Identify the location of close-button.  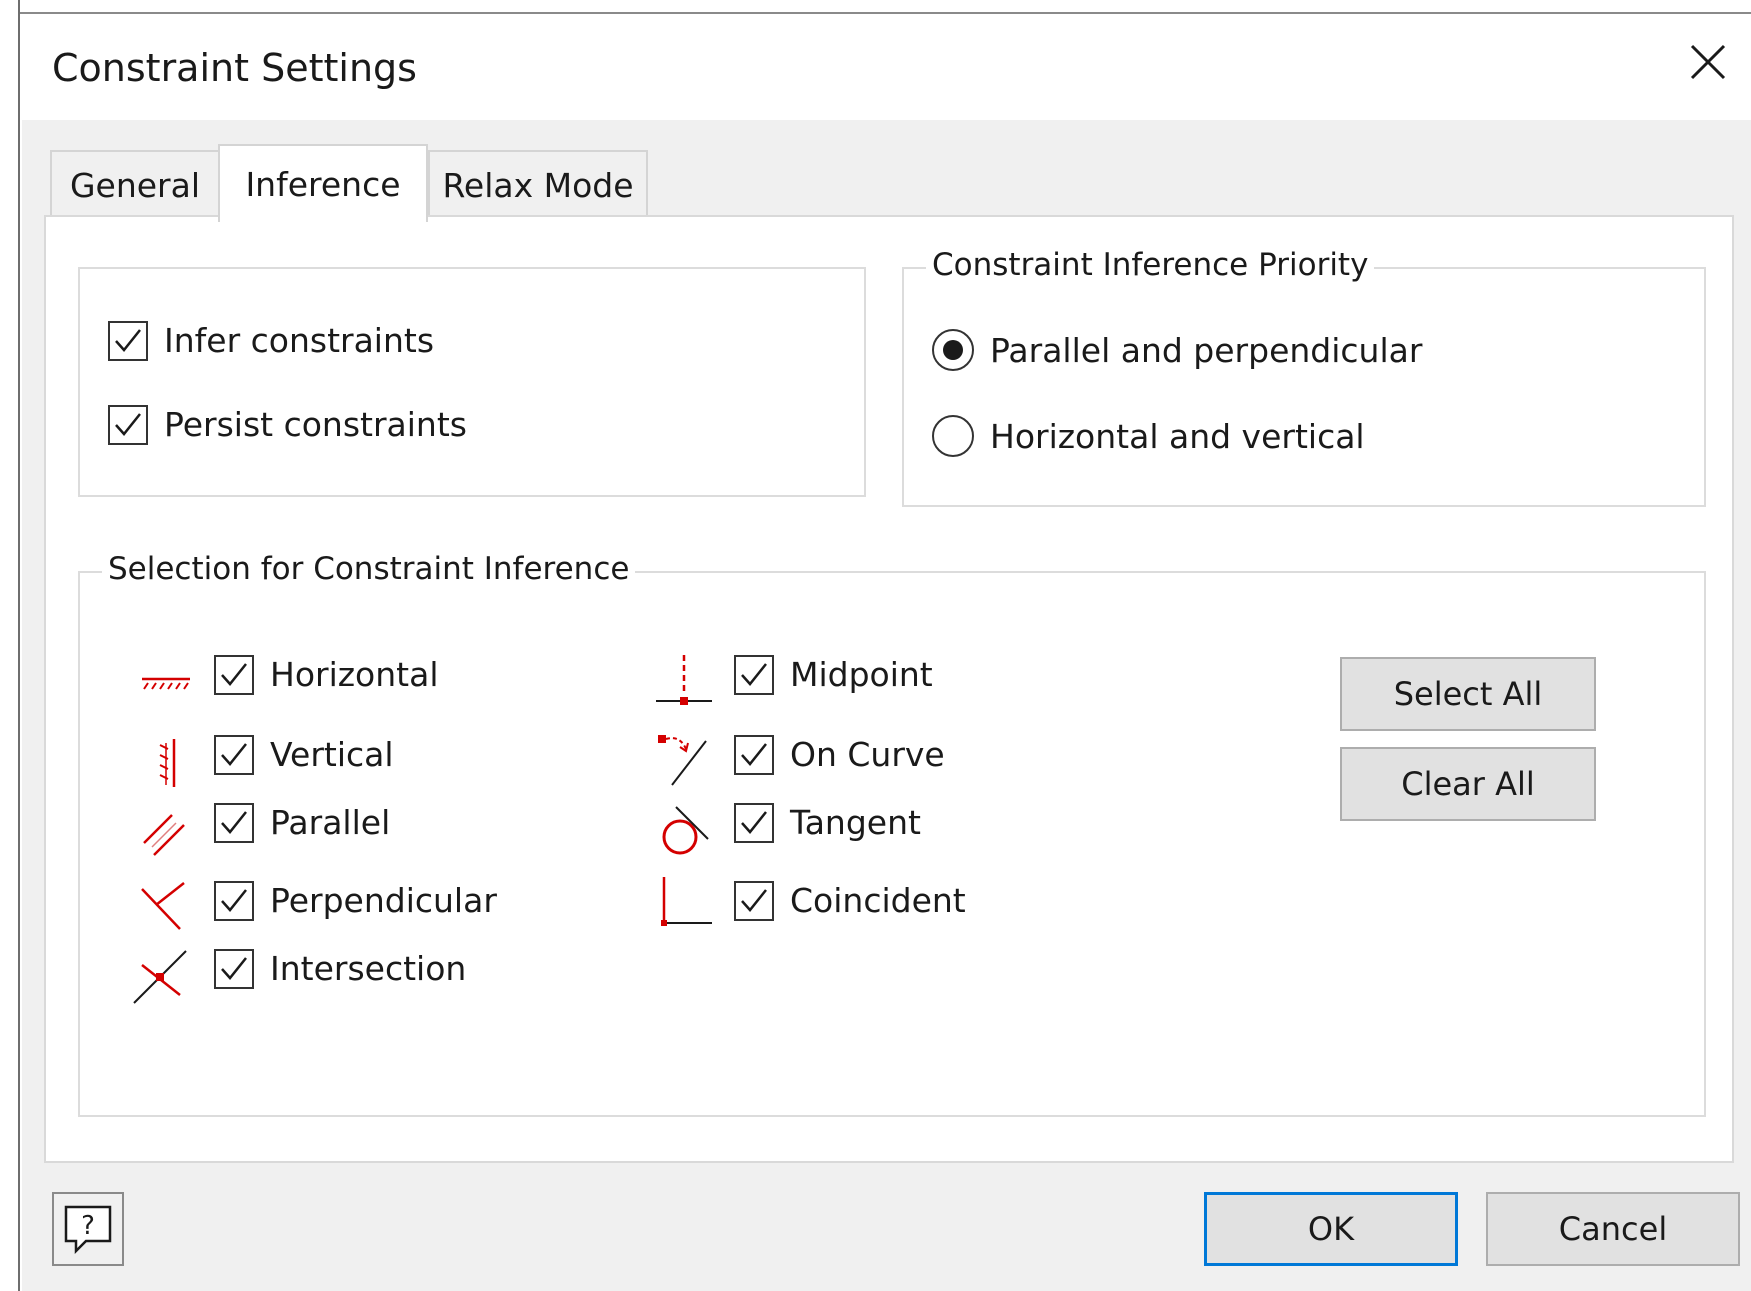
(1708, 64).